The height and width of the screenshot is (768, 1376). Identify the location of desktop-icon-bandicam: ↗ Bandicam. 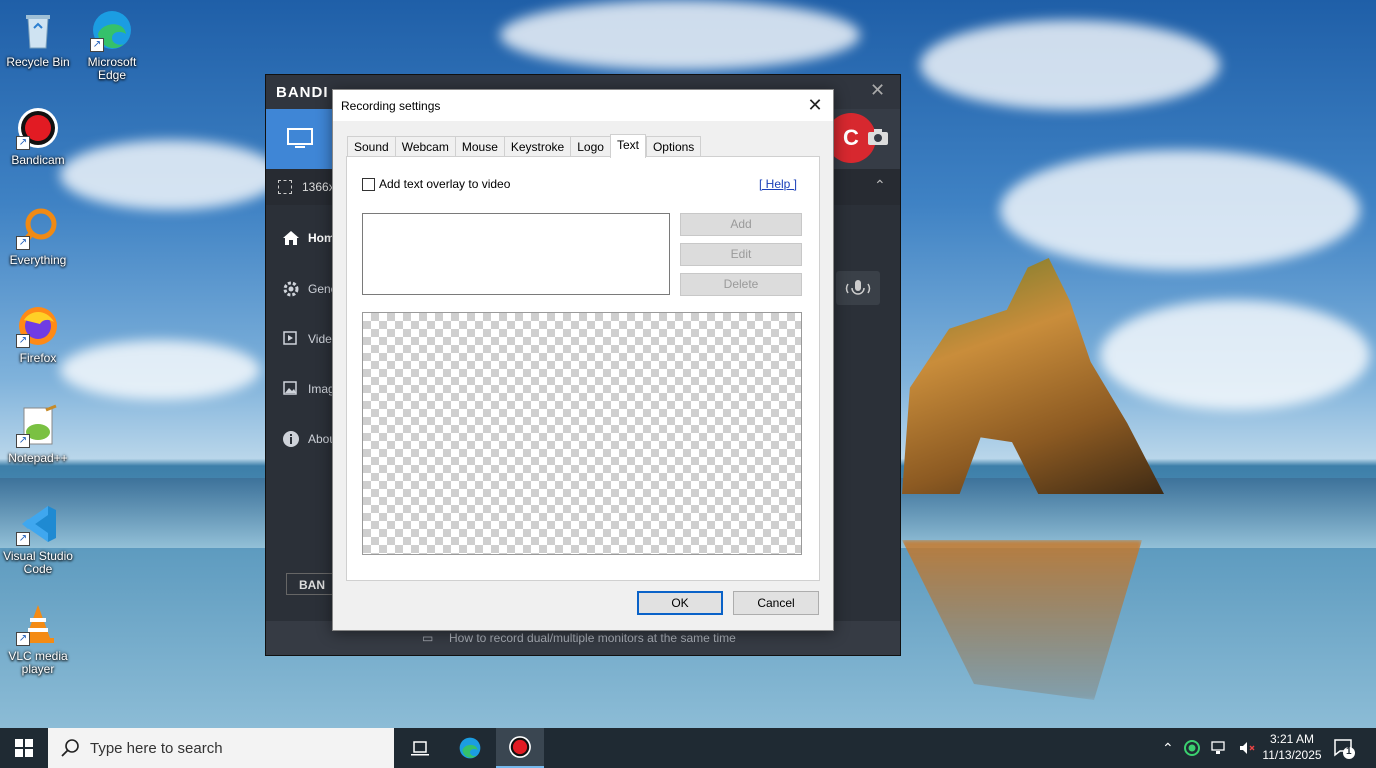
(38, 136).